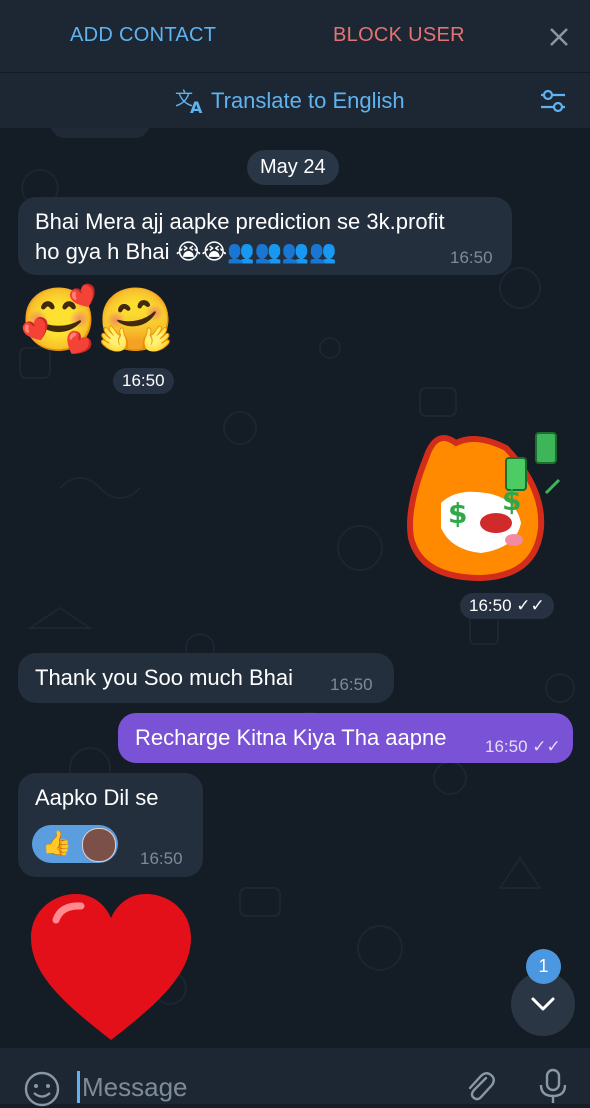 This screenshot has width=590, height=1108. Describe the element at coordinates (196, 106) in the screenshot. I see `svg-text: A` at that location.